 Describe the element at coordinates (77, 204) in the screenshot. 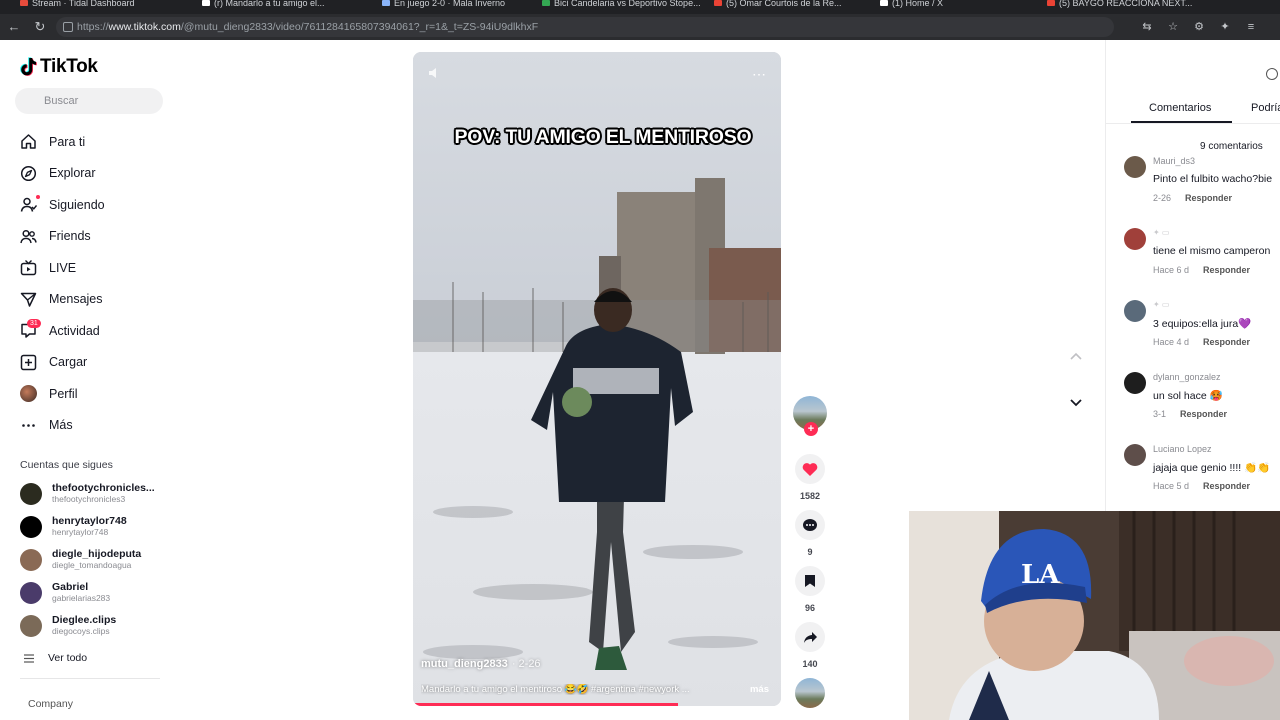

I see `nav-label: Siguiendo` at that location.